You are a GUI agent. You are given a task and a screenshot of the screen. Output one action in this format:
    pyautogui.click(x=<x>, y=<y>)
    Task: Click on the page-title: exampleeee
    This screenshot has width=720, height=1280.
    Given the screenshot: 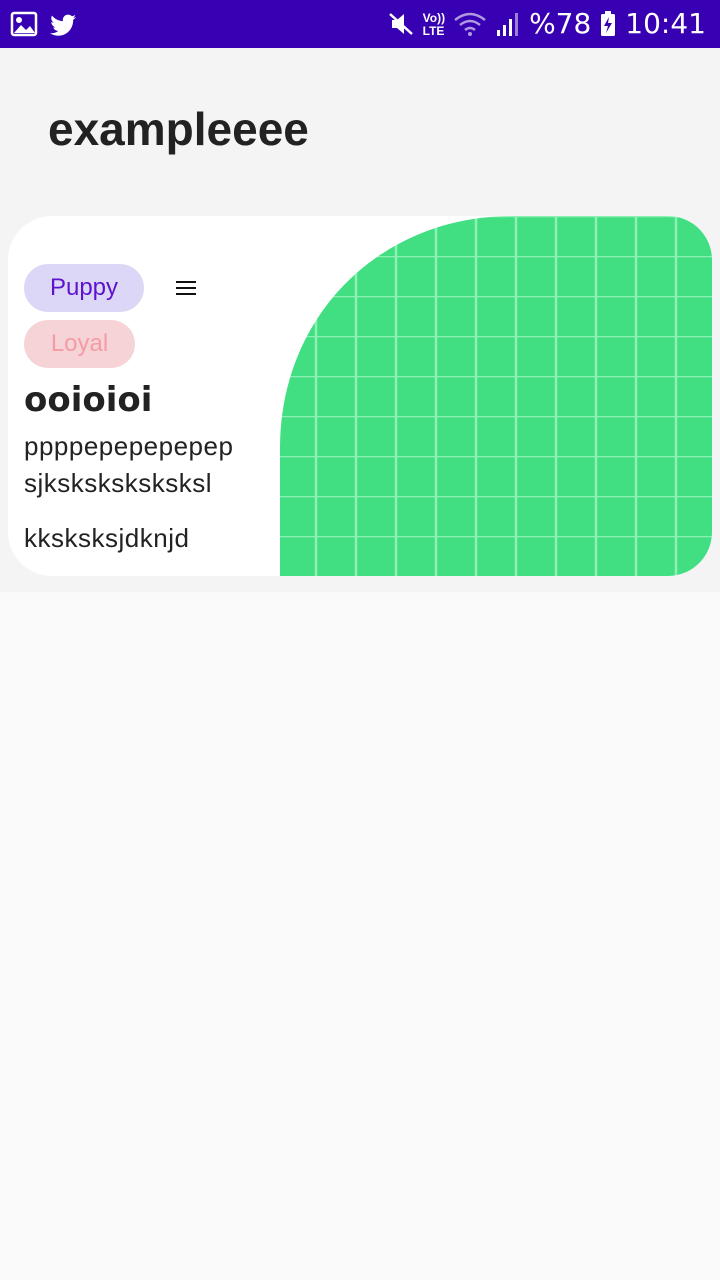 What is the action you would take?
    pyautogui.click(x=178, y=129)
    